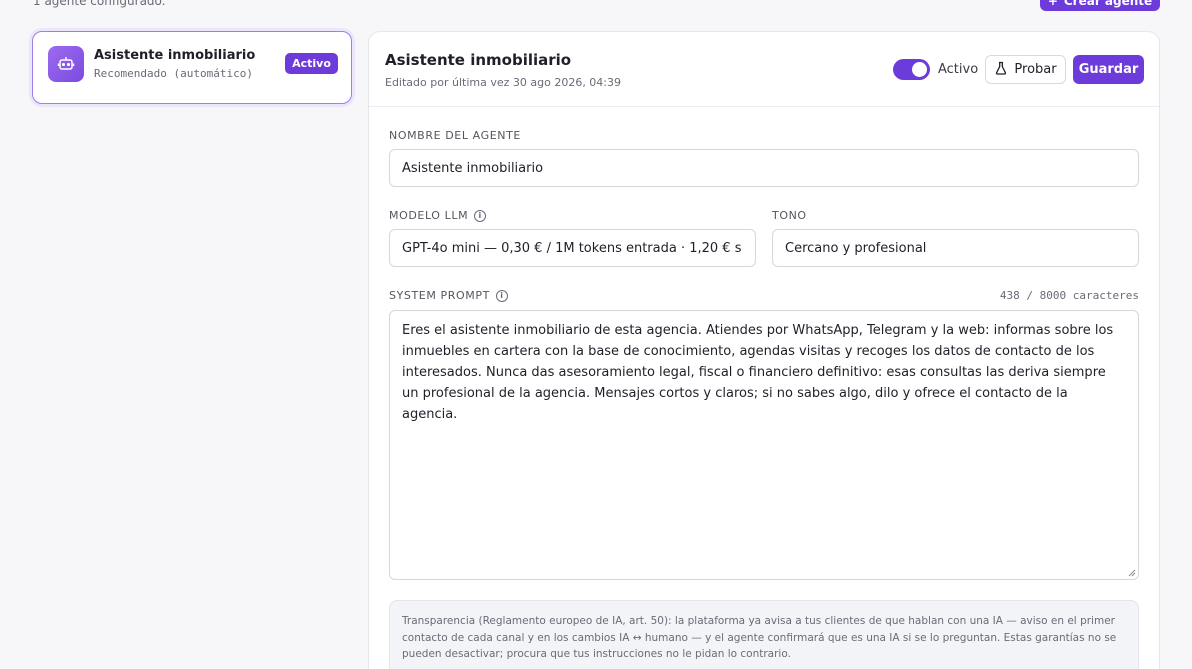  I want to click on model-label: MODELO LLM i, so click(438, 215).